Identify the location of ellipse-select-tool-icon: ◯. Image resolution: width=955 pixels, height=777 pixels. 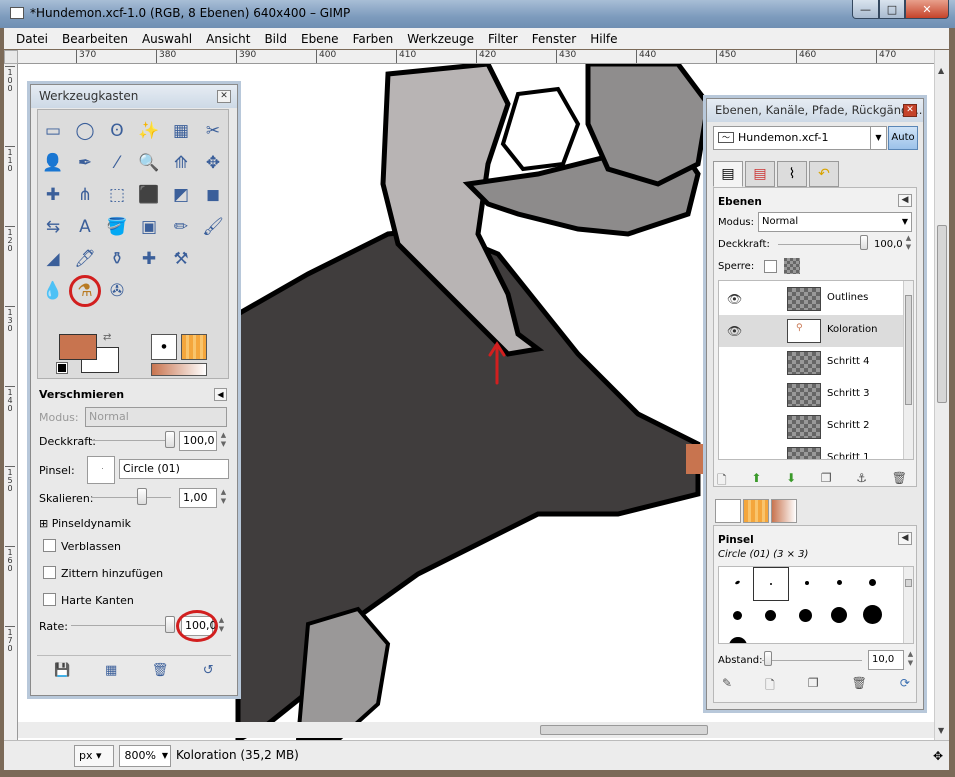
(85, 131).